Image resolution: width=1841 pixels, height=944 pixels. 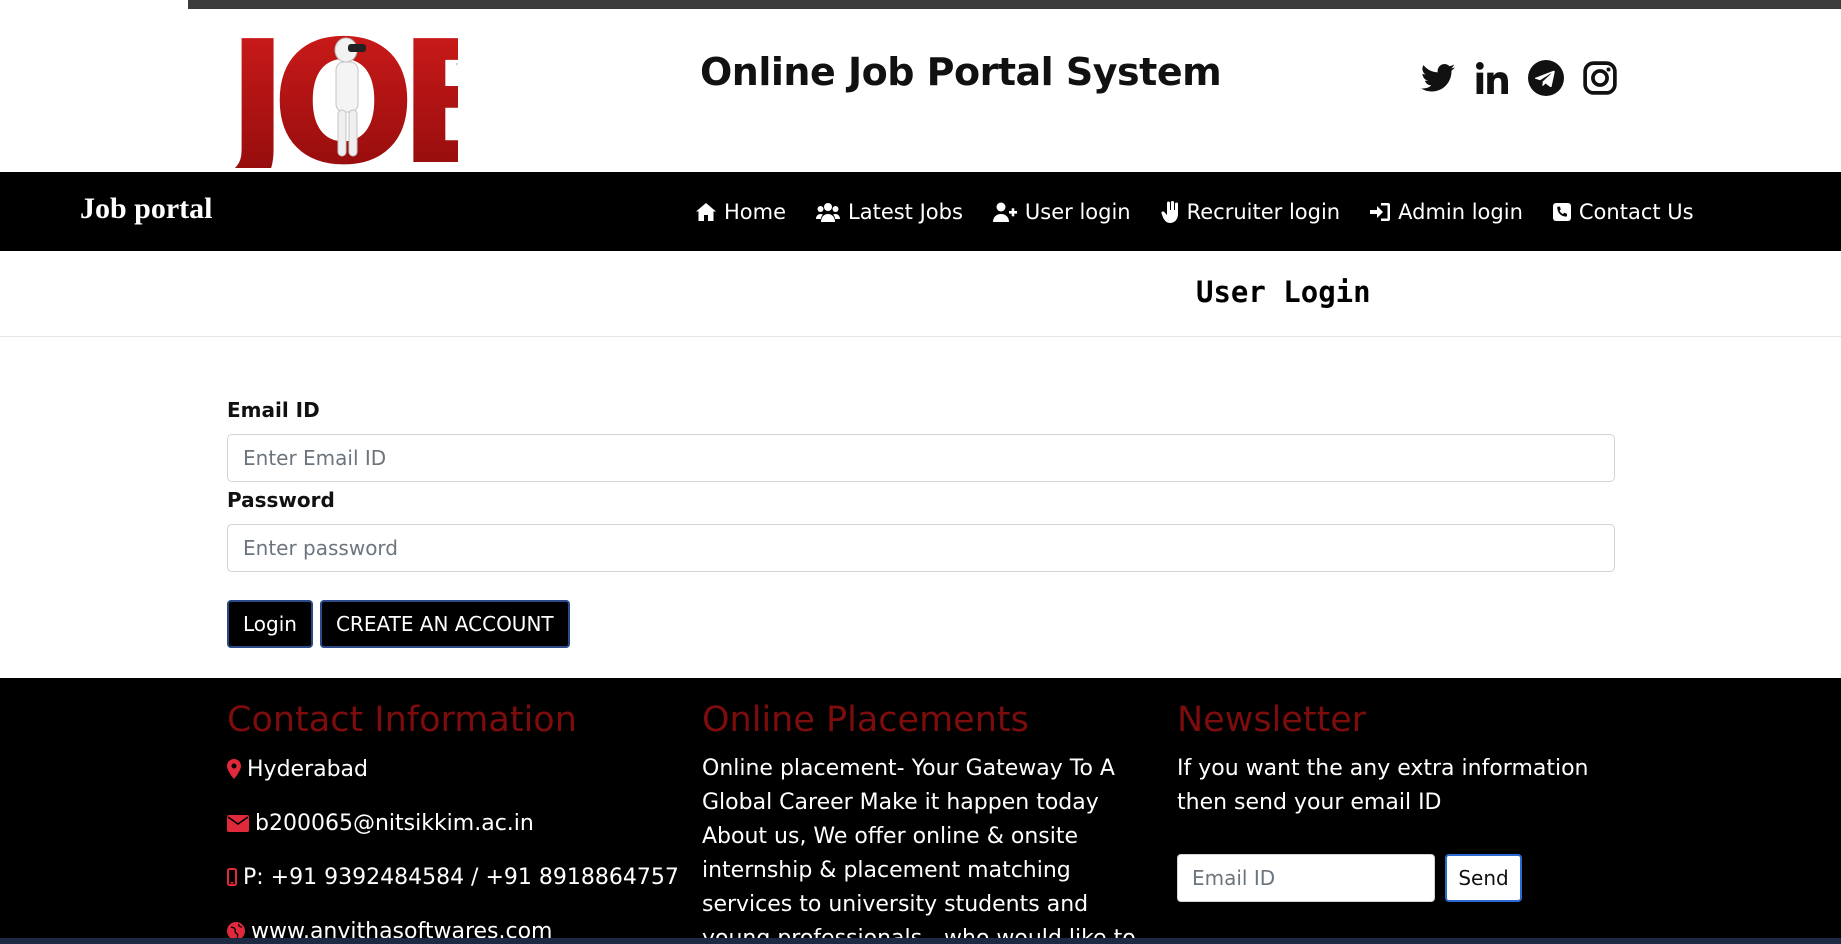 What do you see at coordinates (920, 941) in the screenshot?
I see `bottom-strip` at bounding box center [920, 941].